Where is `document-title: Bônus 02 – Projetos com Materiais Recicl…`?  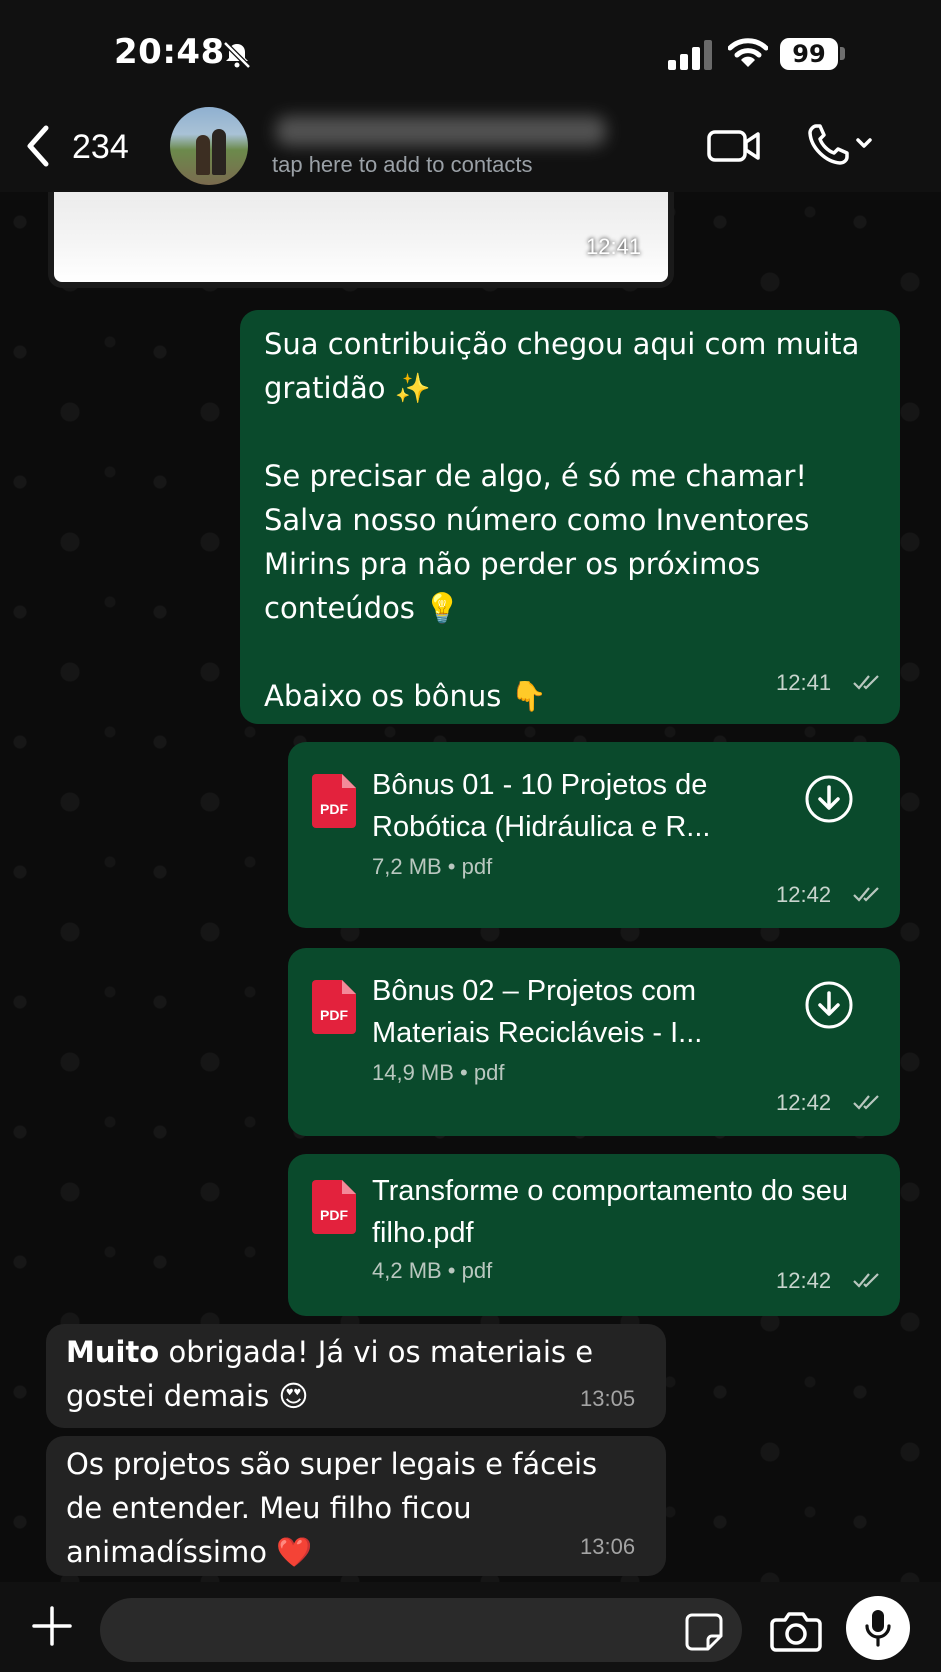
document-title: Bônus 02 – Projetos com Materiais Recicl… is located at coordinates (537, 1012).